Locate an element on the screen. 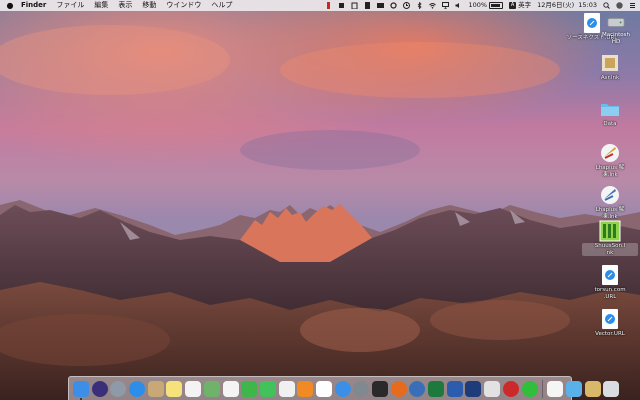 Image resolution: width=640 pixels, height=400 pixels. dock-launchpad-icon is located at coordinates (118, 388).